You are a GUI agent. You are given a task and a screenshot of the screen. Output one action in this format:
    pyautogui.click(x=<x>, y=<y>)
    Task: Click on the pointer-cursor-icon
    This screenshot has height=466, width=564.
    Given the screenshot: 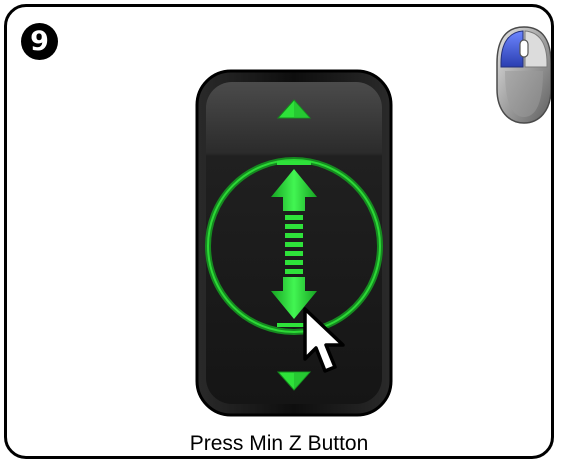 What is the action you would take?
    pyautogui.click(x=324, y=340)
    